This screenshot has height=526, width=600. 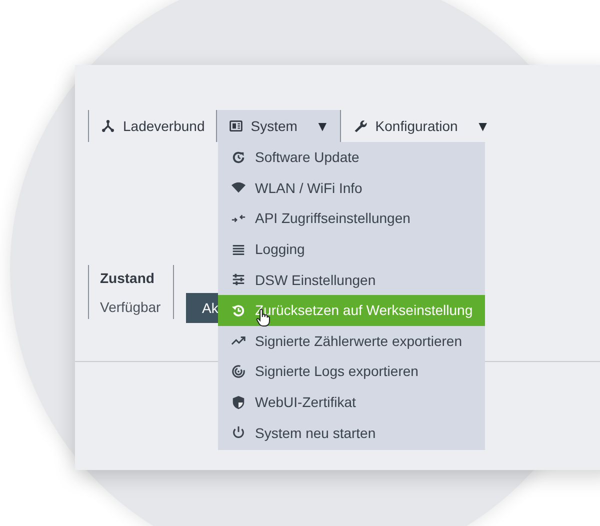 What do you see at coordinates (278, 126) in the screenshot?
I see `nav-tab: System ▼` at bounding box center [278, 126].